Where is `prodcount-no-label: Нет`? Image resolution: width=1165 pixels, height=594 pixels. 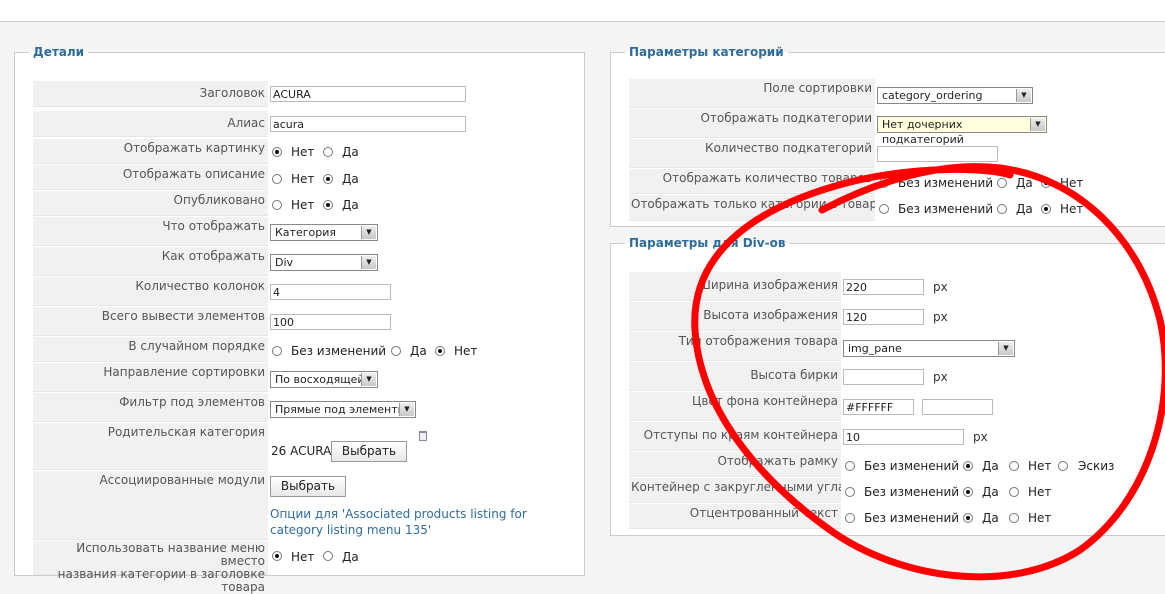
prodcount-no-label: Нет is located at coordinates (1072, 183).